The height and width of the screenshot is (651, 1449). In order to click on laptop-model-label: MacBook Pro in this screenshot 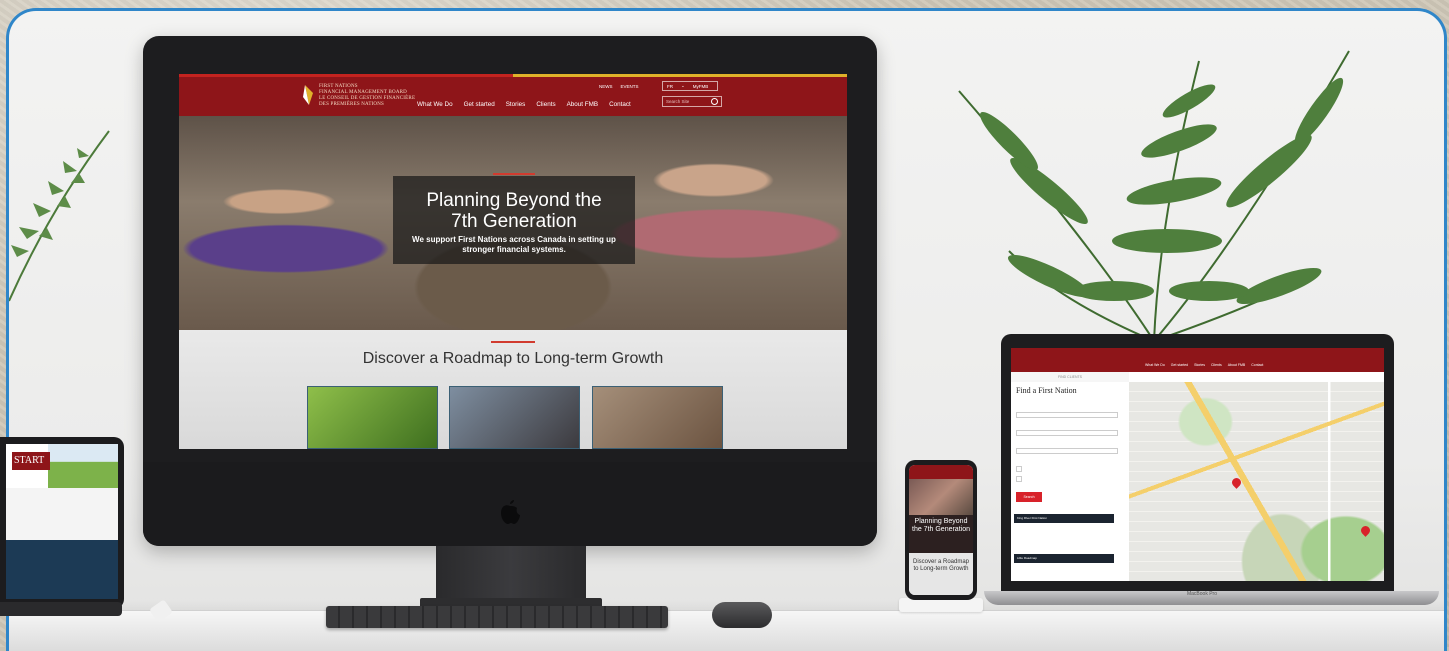, I will do `click(1201, 594)`.